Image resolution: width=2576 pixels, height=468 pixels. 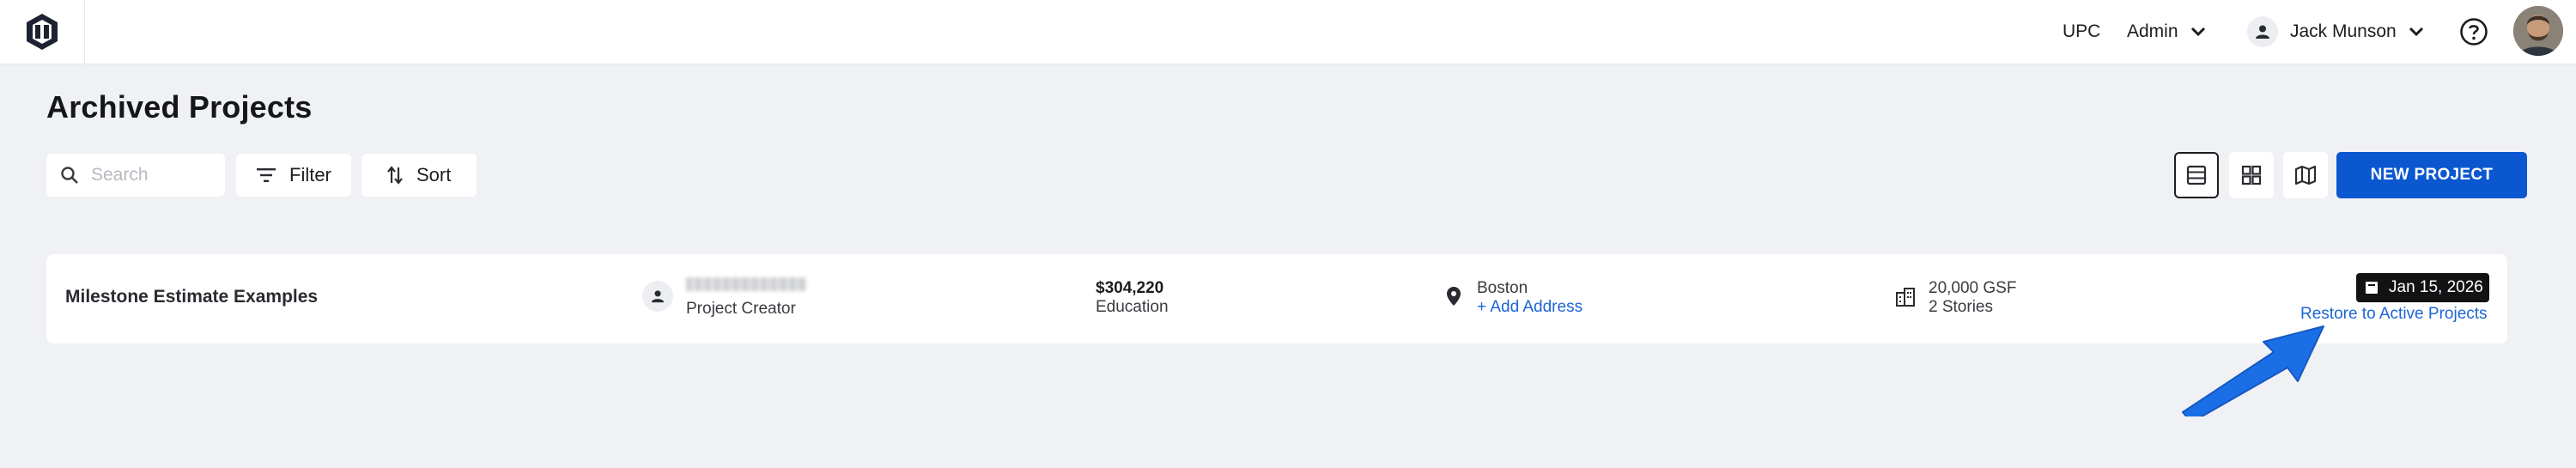 I want to click on filter-button: Filter, so click(x=293, y=176).